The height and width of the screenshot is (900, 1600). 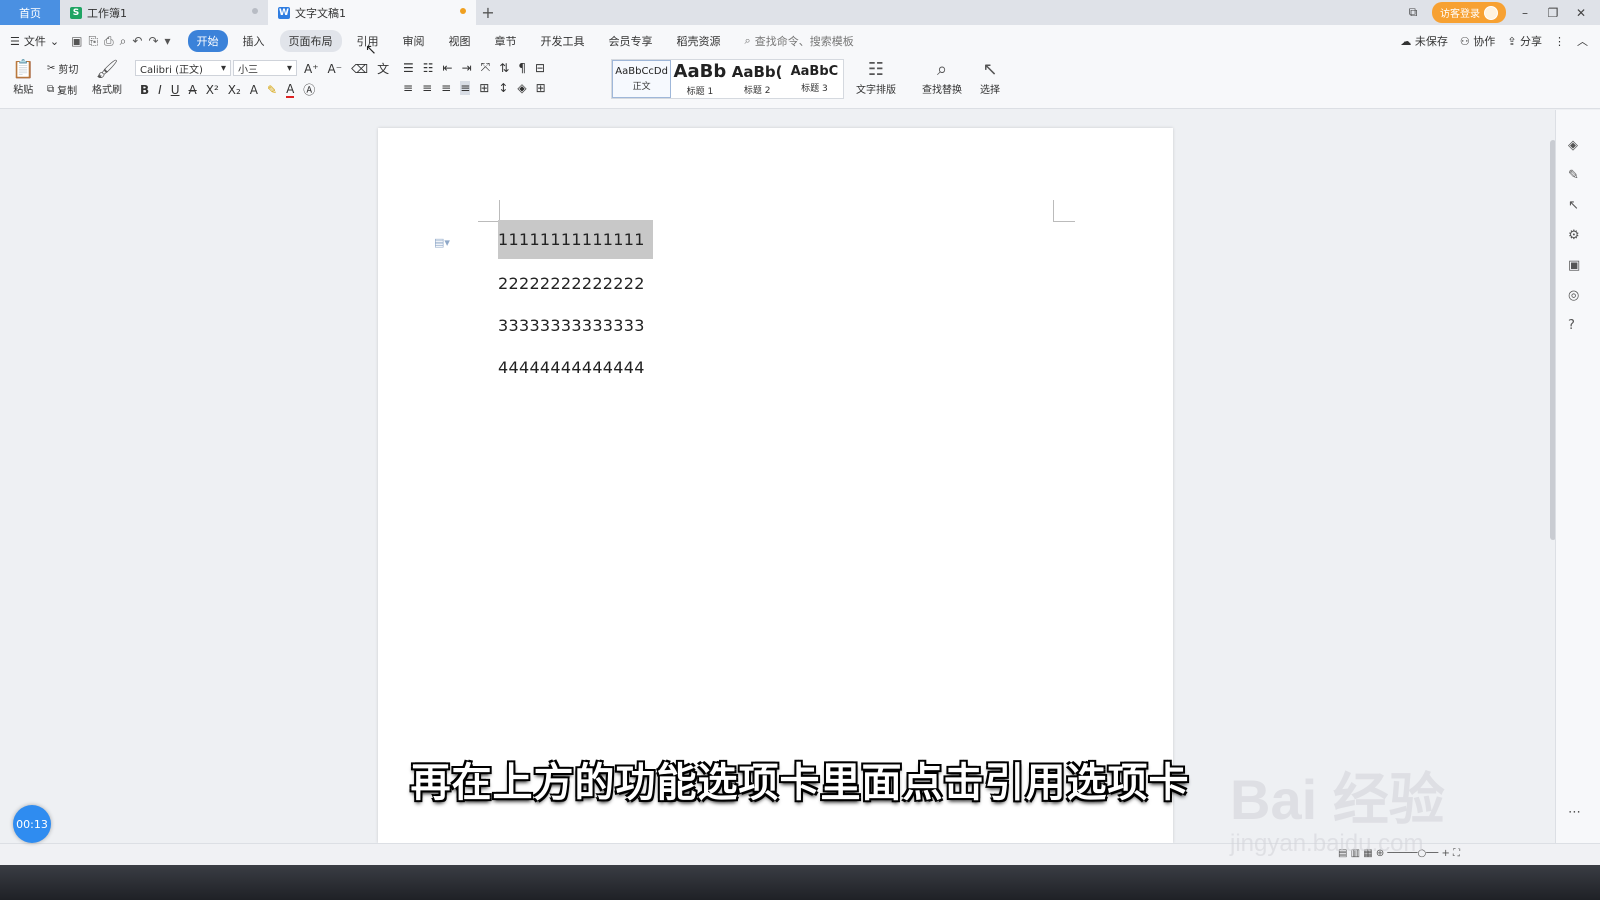 What do you see at coordinates (467, 68) in the screenshot?
I see `increase-indent-icon: ⇥` at bounding box center [467, 68].